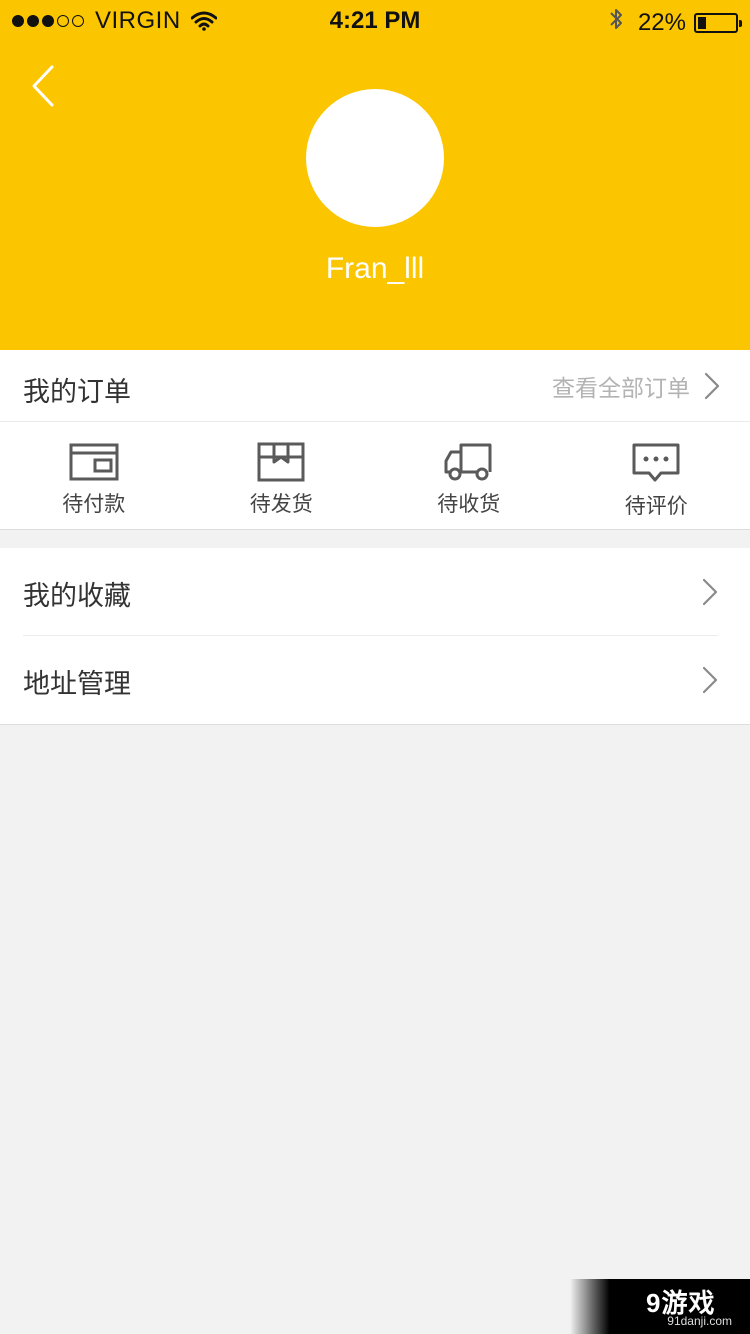 The image size is (750, 1334). Describe the element at coordinates (718, 22) in the screenshot. I see `battery-icon` at that location.